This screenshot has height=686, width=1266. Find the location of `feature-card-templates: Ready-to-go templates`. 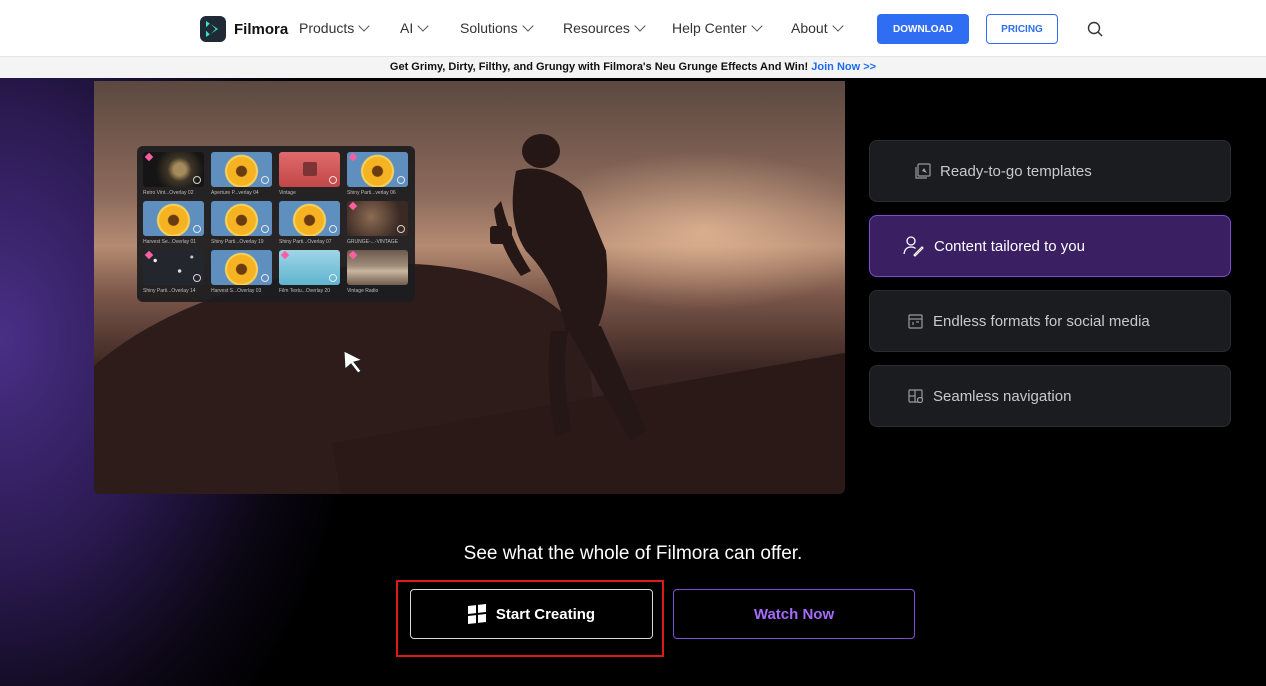

feature-card-templates: Ready-to-go templates is located at coordinates (1050, 171).